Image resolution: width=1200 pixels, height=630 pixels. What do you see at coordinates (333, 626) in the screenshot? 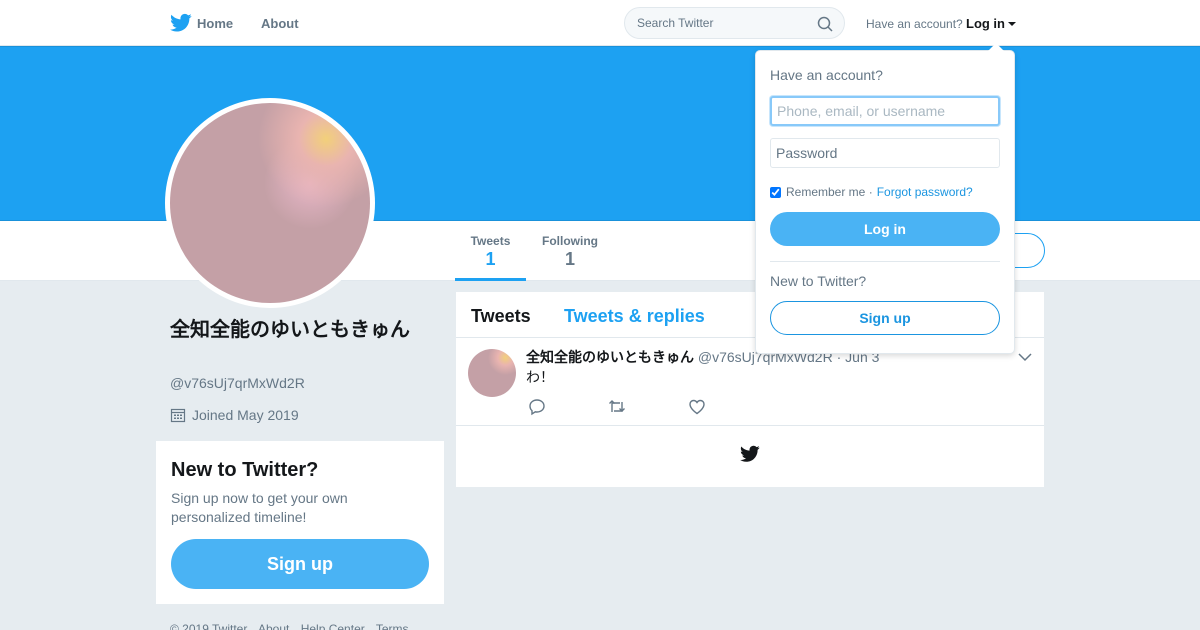
I see `footer-help-link: Help Center` at bounding box center [333, 626].